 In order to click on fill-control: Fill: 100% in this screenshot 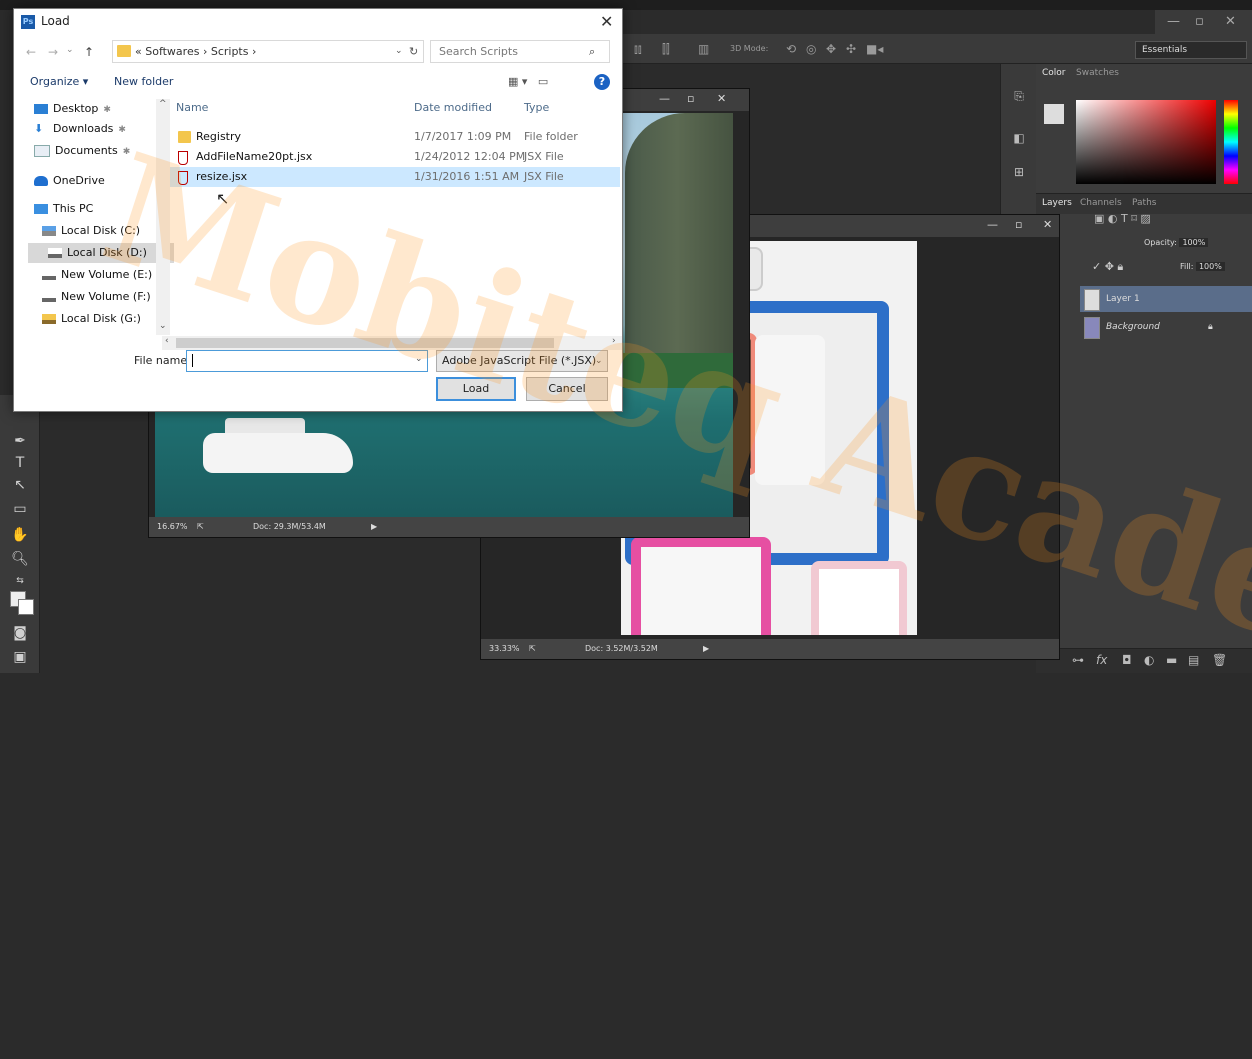, I will do `click(1202, 266)`.